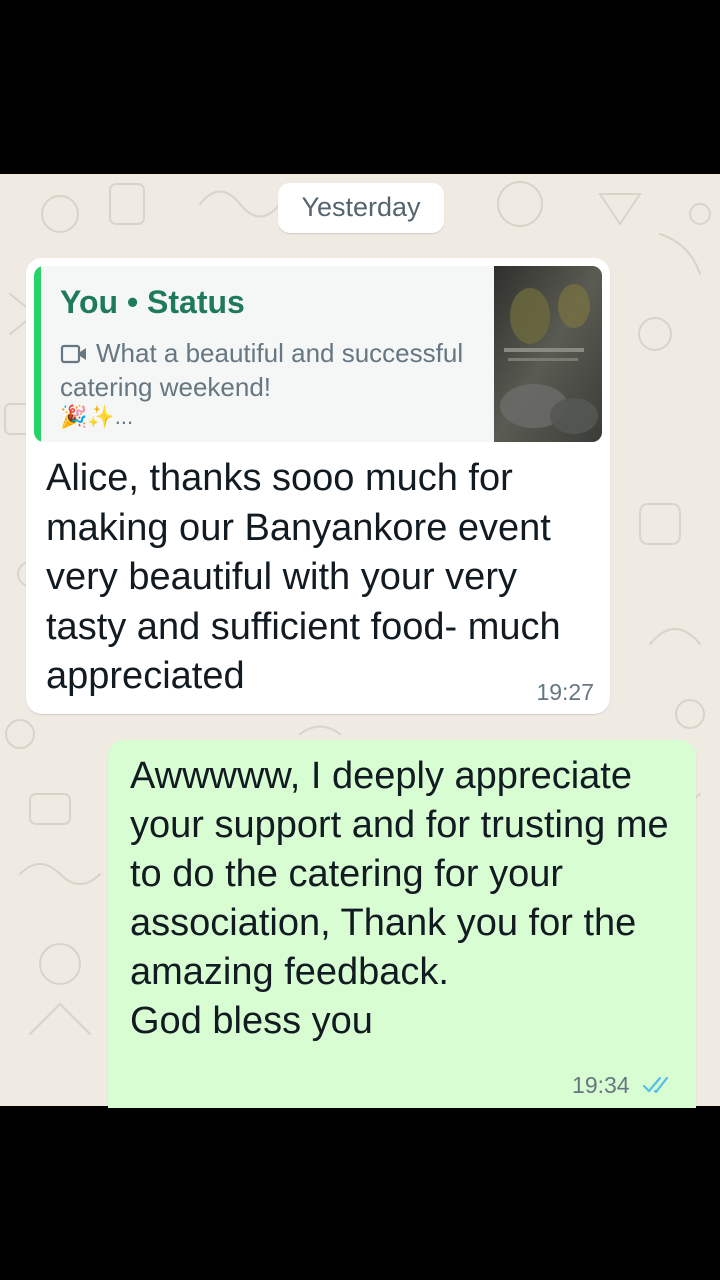  I want to click on thumbnail-image, so click(548, 354).